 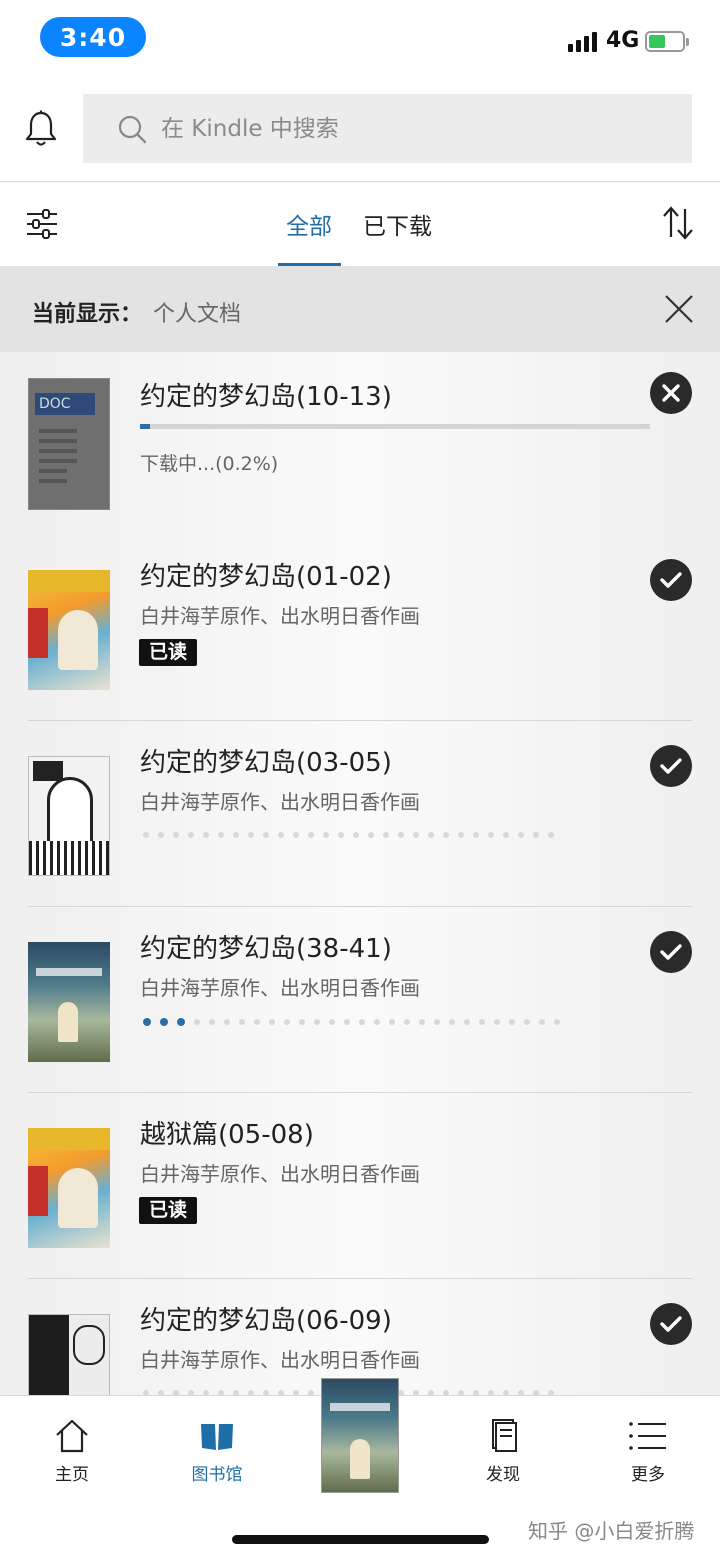 I want to click on list-item: DOC 约定的梦幻岛(10-13) 下载中...(0.2%), so click(x=360, y=445).